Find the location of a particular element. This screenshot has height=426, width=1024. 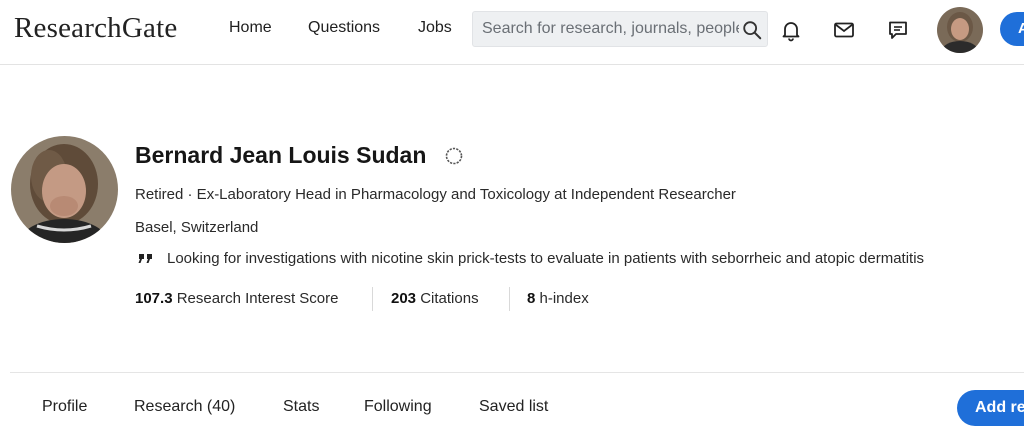

nav-jobs: Jobs is located at coordinates (435, 28).